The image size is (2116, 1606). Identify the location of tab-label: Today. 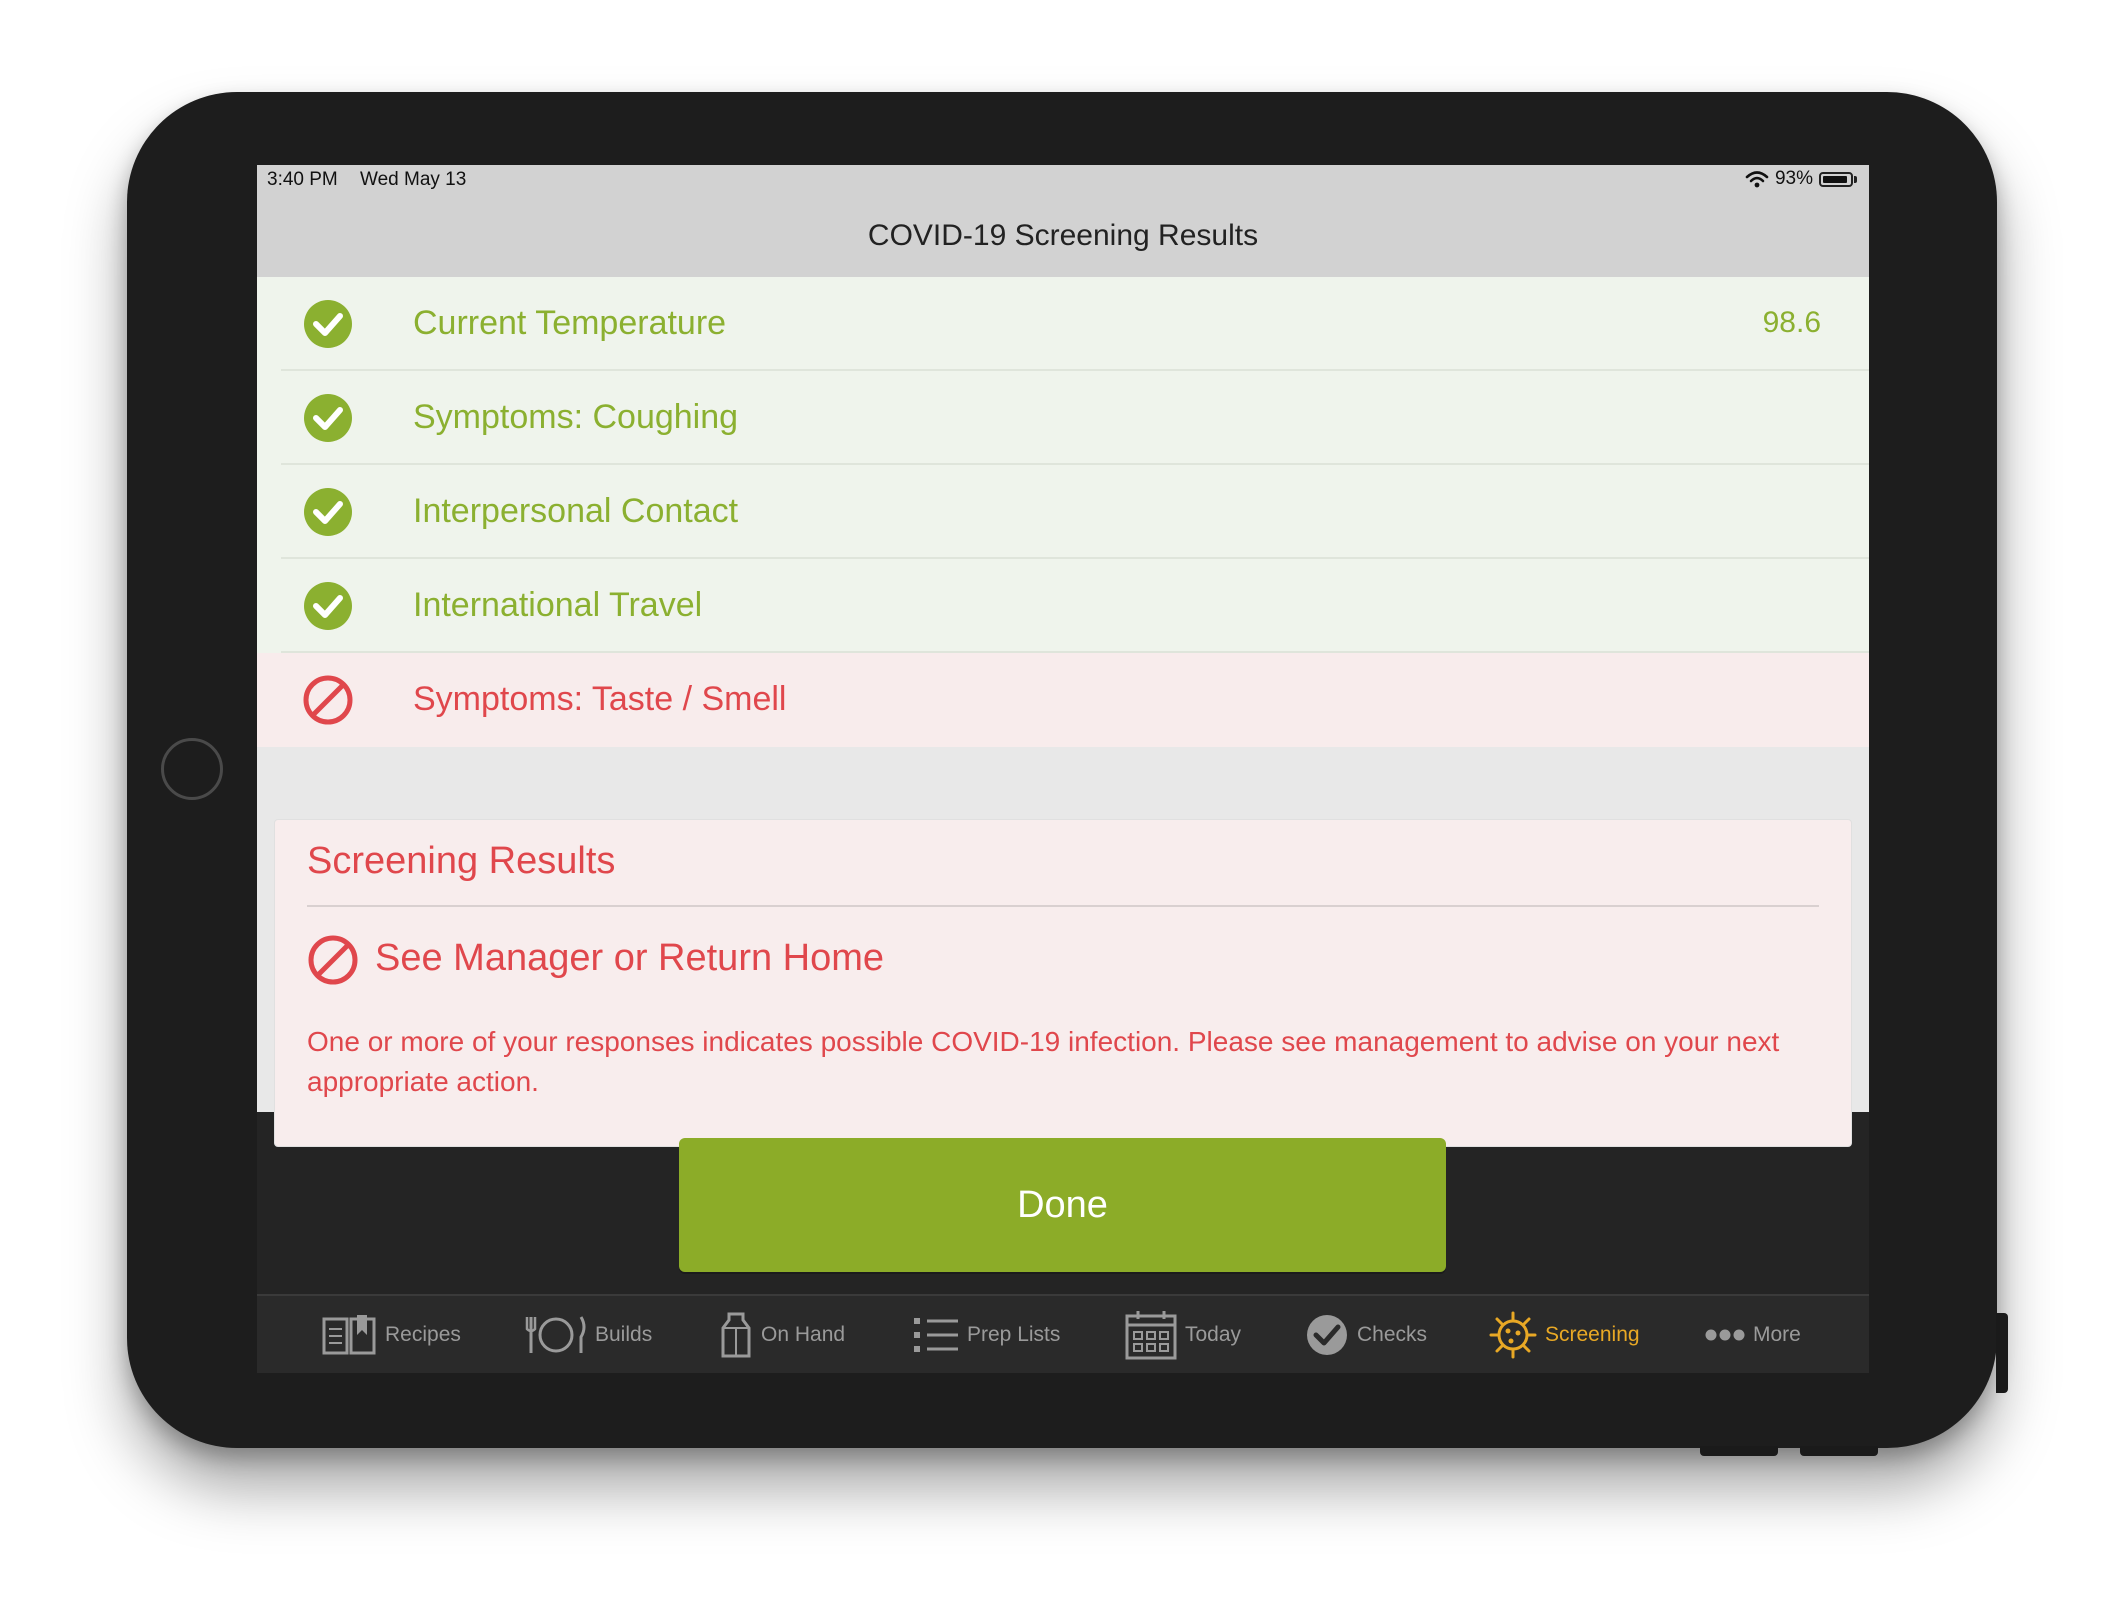
(1213, 1334).